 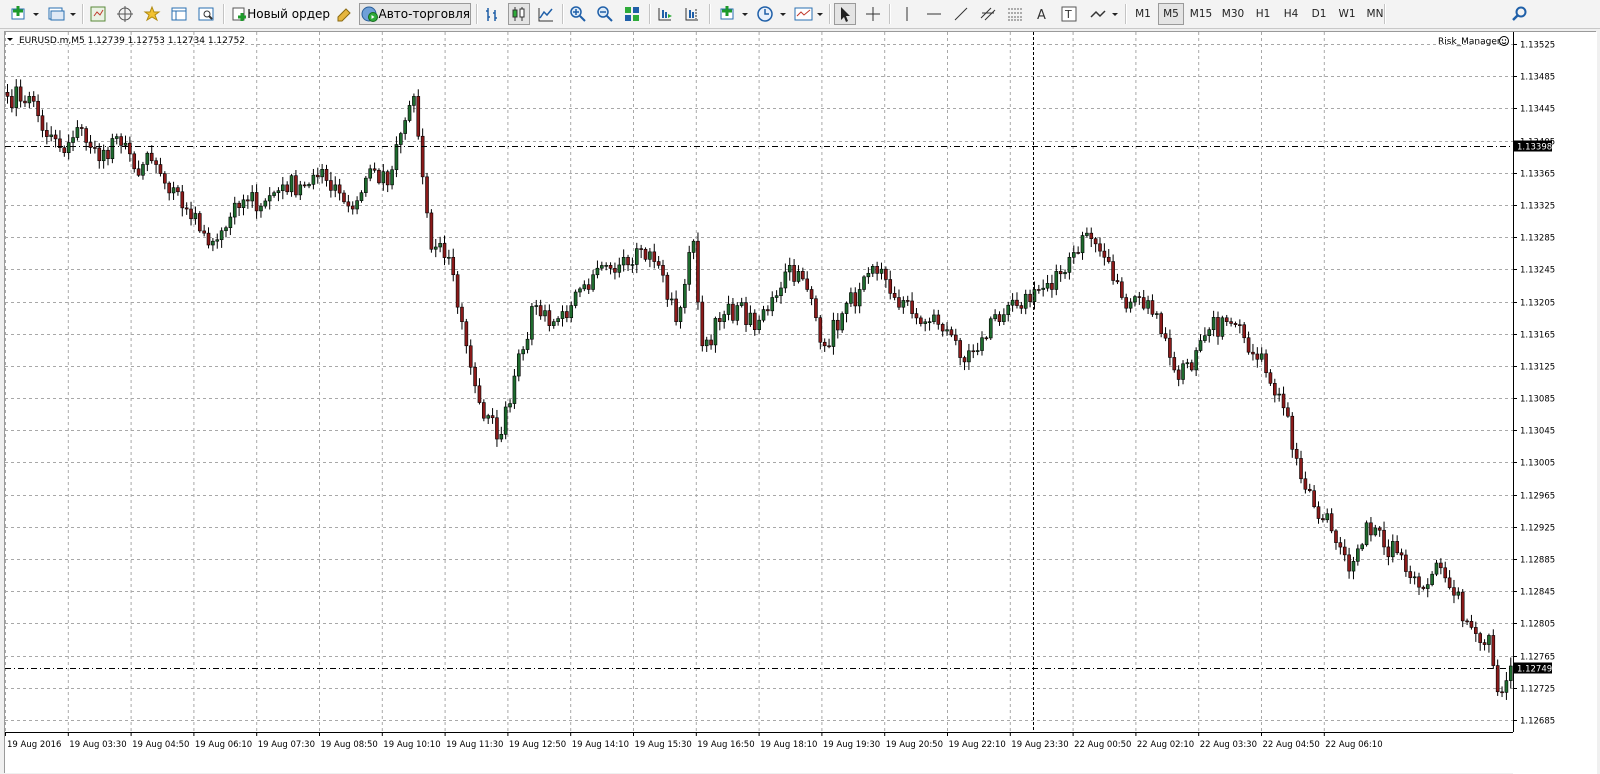 What do you see at coordinates (1143, 14) in the screenshot?
I see `timeframe-m1-button: M1` at bounding box center [1143, 14].